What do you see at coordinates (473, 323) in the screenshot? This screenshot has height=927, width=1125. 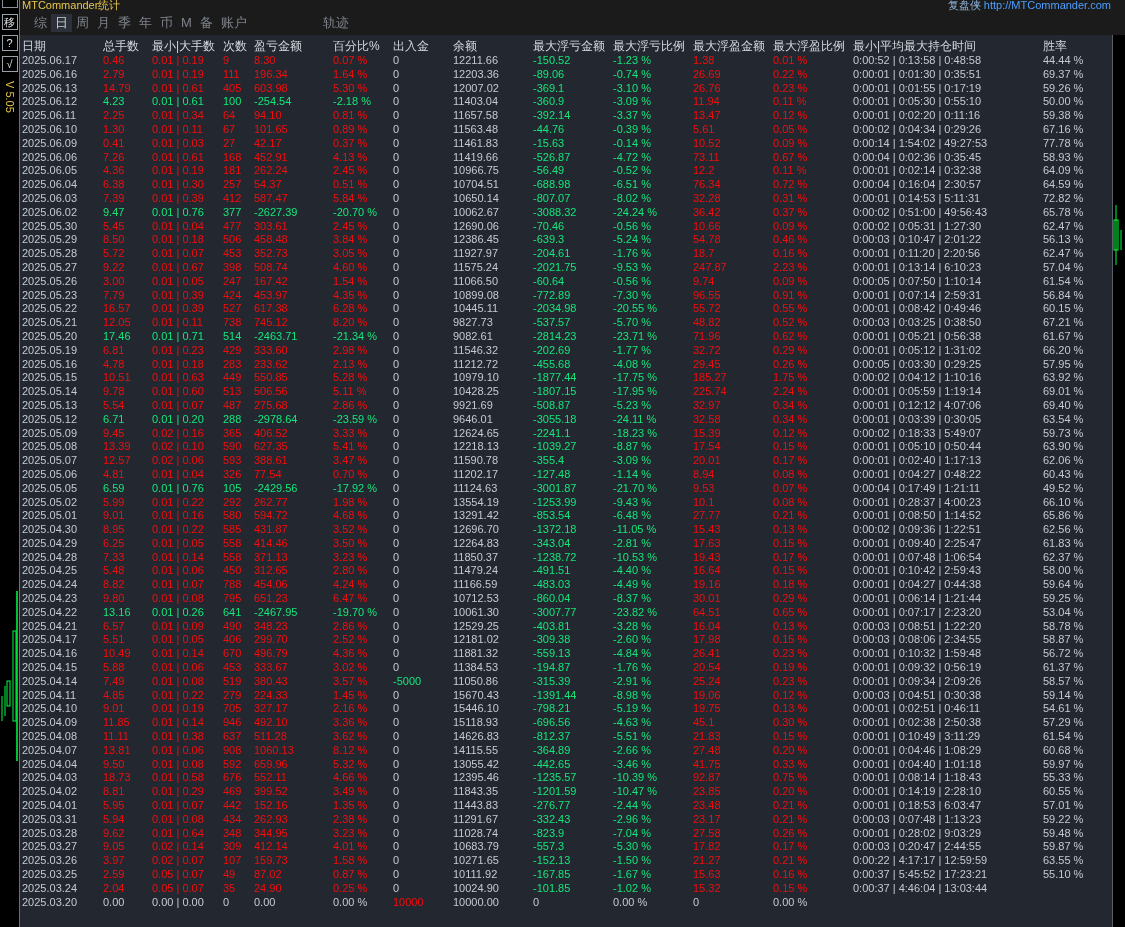 I see `table-cell-text: 9827.73` at bounding box center [473, 323].